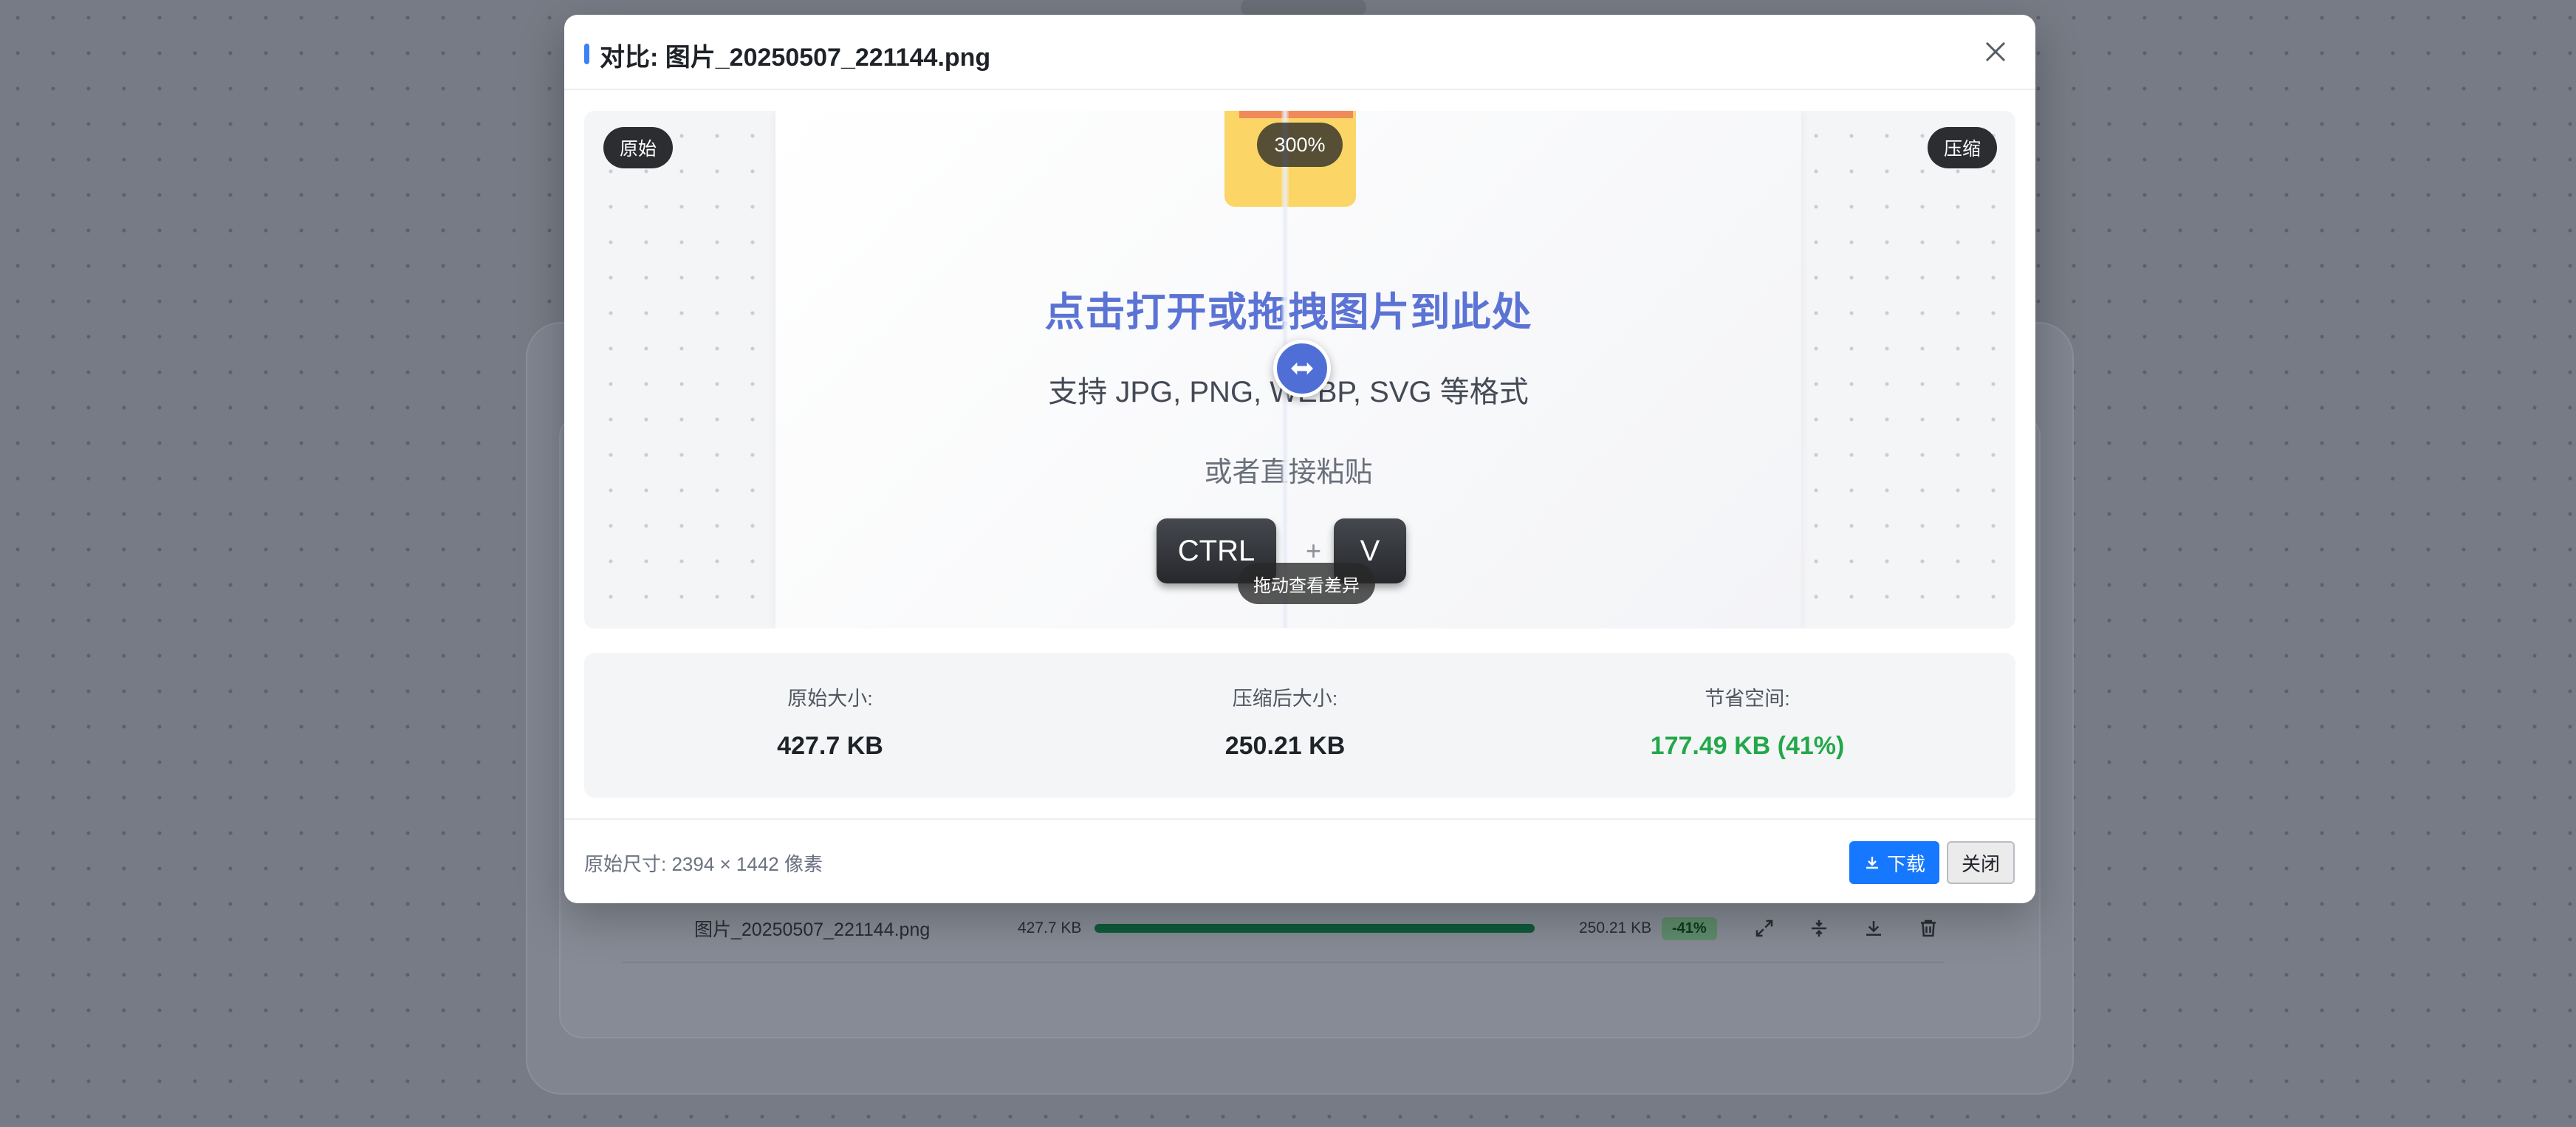 The width and height of the screenshot is (2576, 1127). Describe the element at coordinates (1285, 699) in the screenshot. I see `stat-compressed-label: 压缩后大小:` at that location.